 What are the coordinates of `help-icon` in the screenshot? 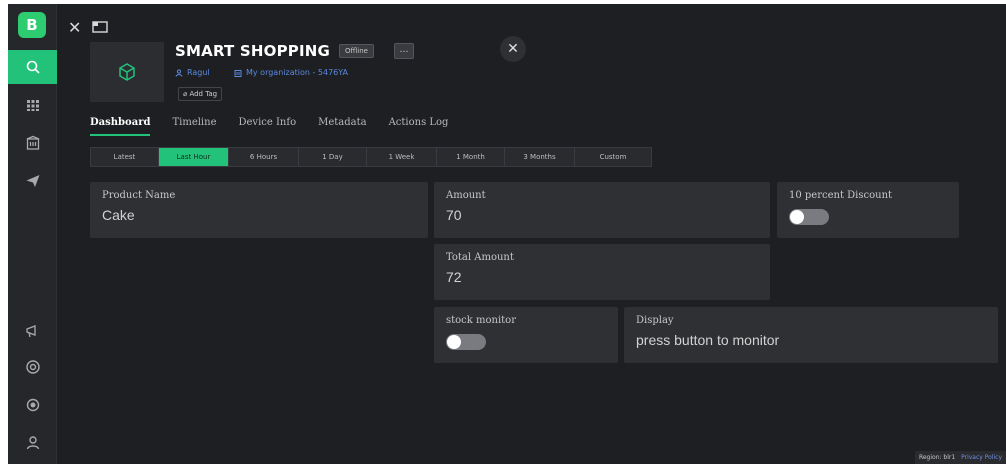 It's located at (32, 367).